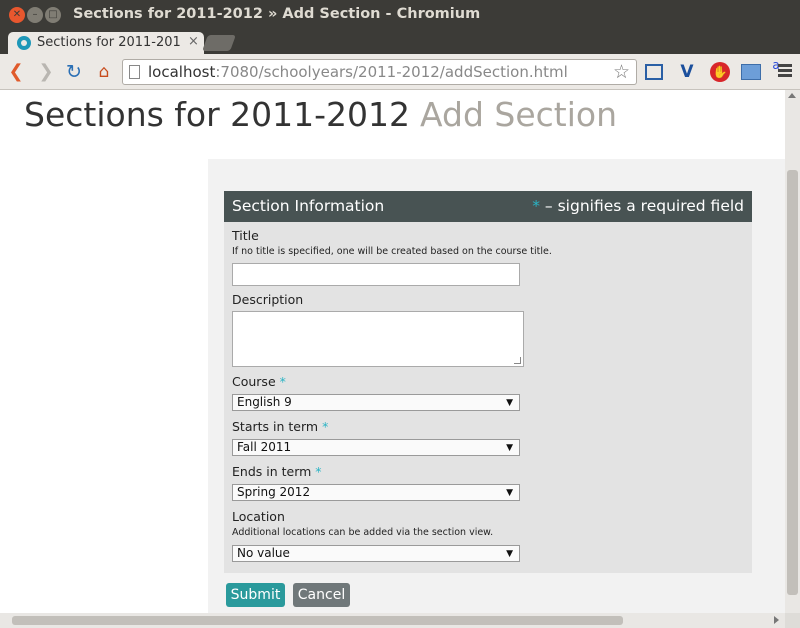 The height and width of the screenshot is (628, 800). Describe the element at coordinates (308, 206) in the screenshot. I see `form-header-title: Section Information` at that location.